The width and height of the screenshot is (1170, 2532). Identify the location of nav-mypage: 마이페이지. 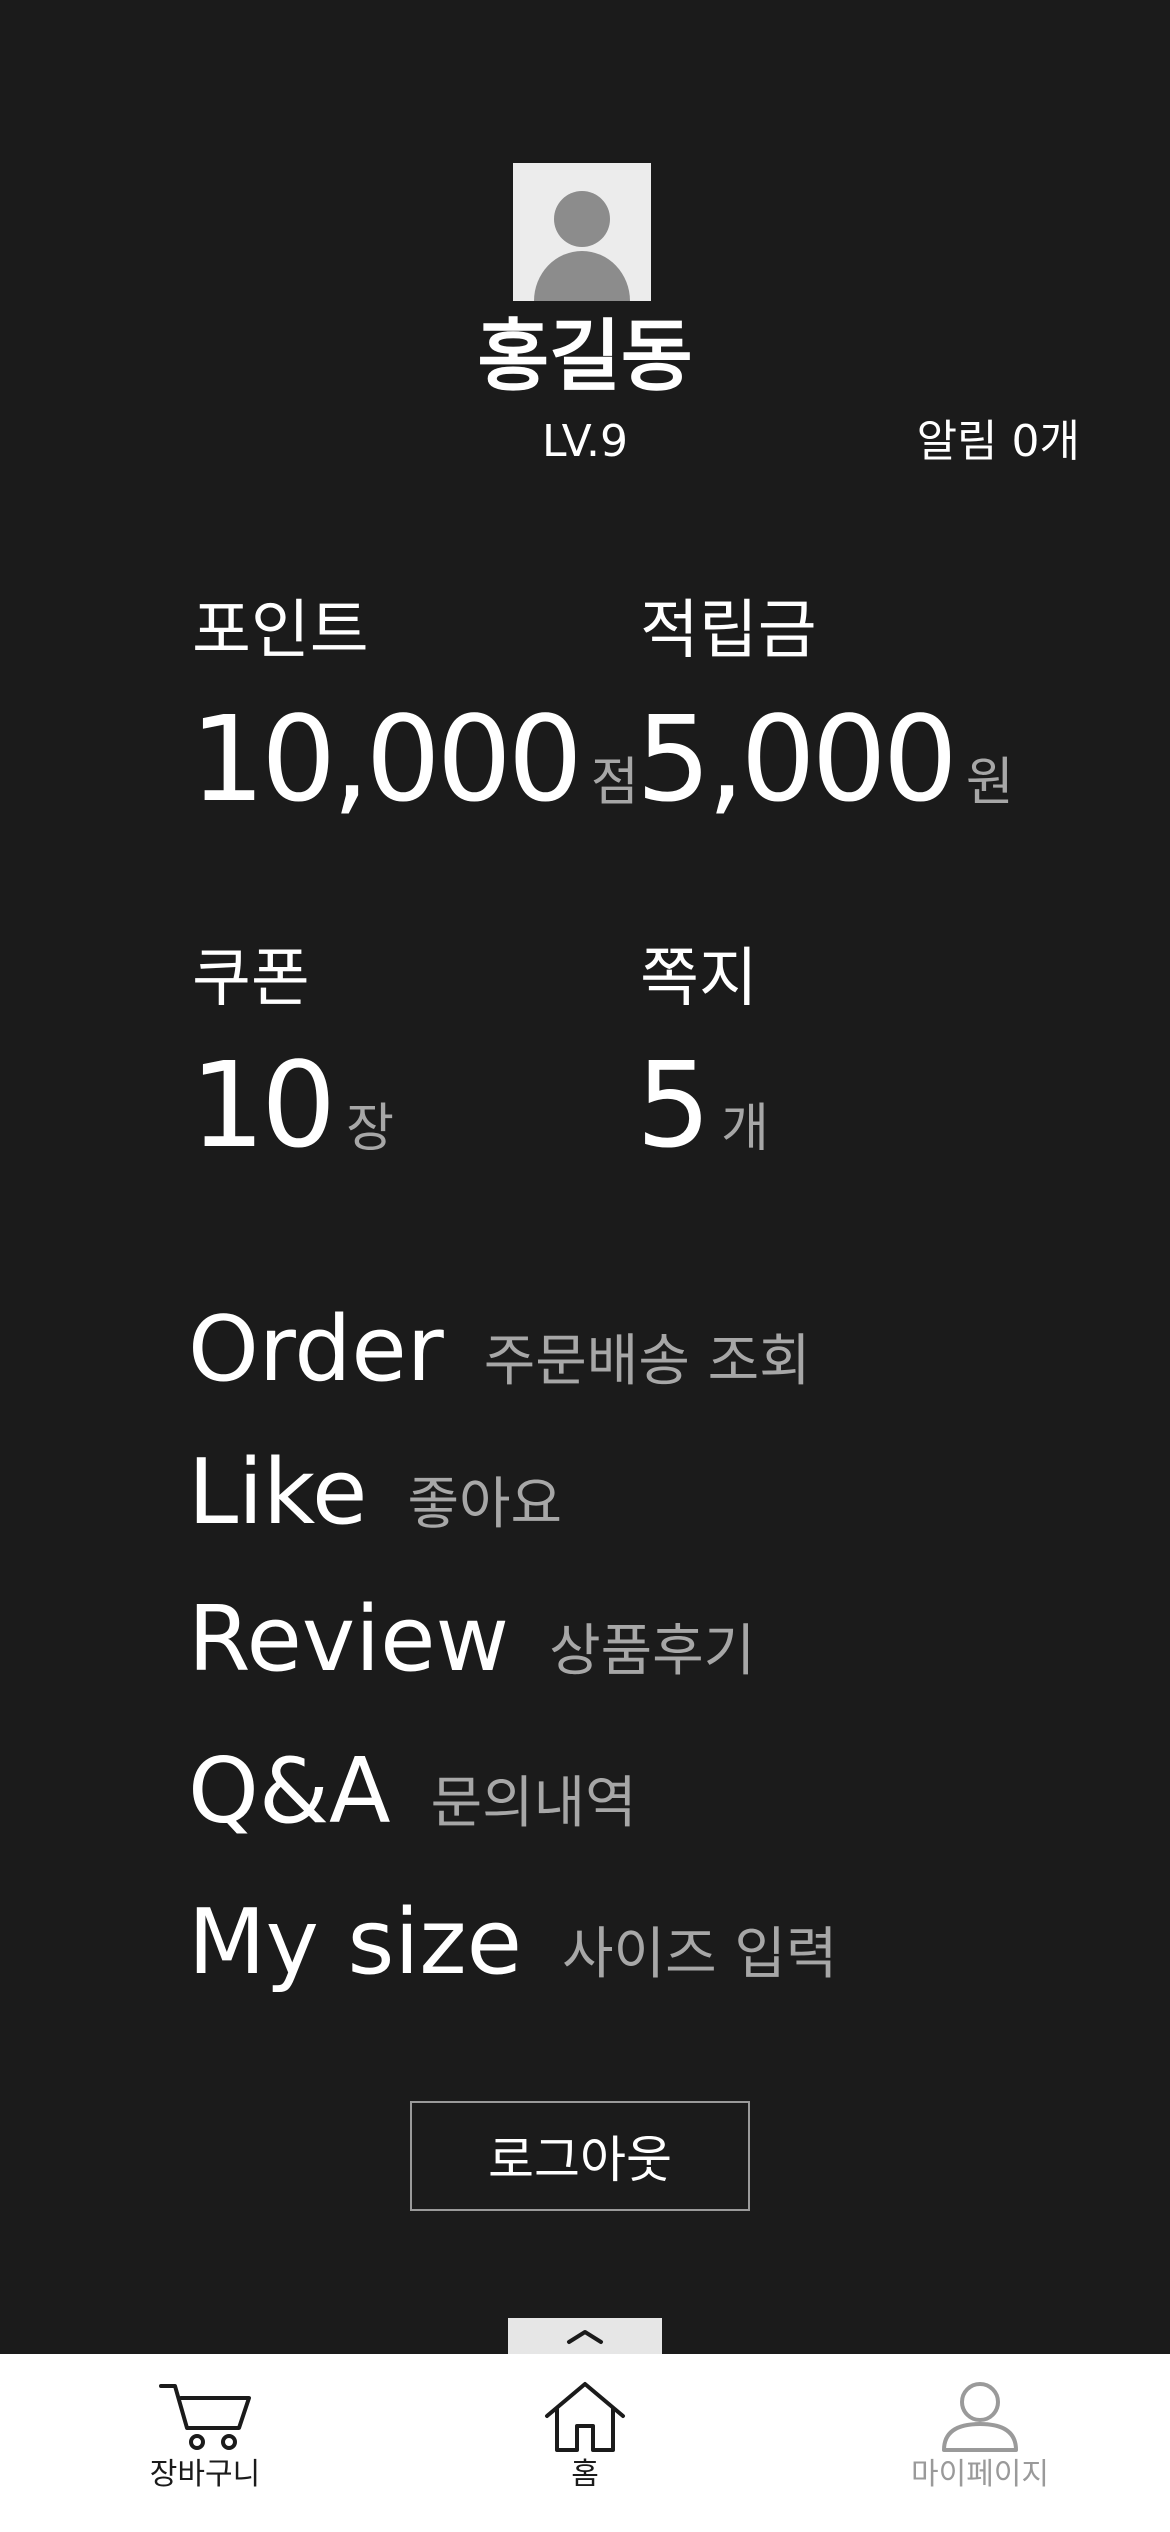
(980, 2443).